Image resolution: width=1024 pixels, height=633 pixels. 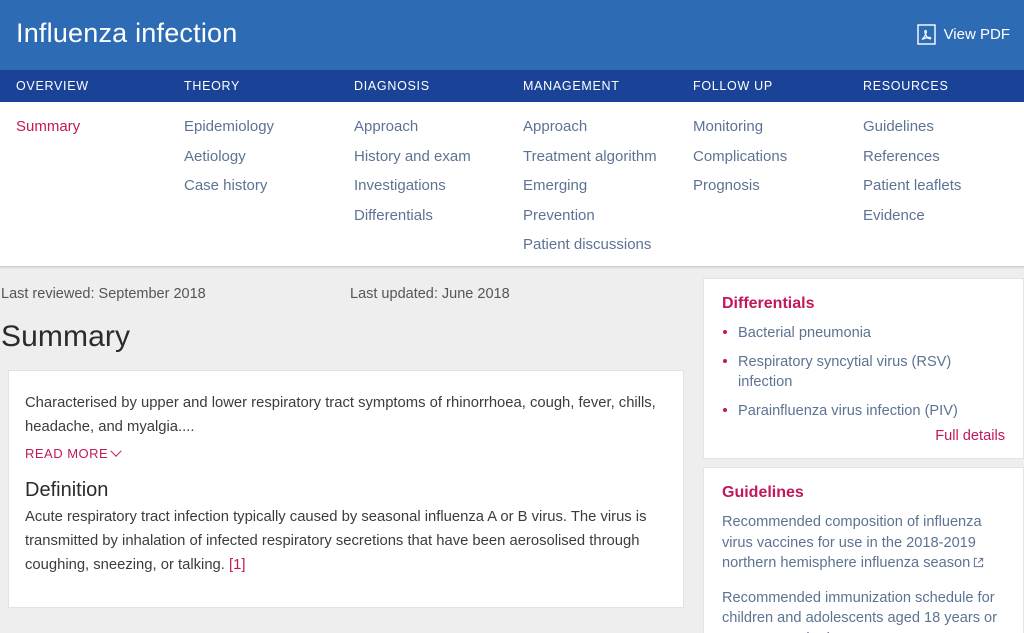 What do you see at coordinates (926, 34) in the screenshot?
I see `pdf-file-icon` at bounding box center [926, 34].